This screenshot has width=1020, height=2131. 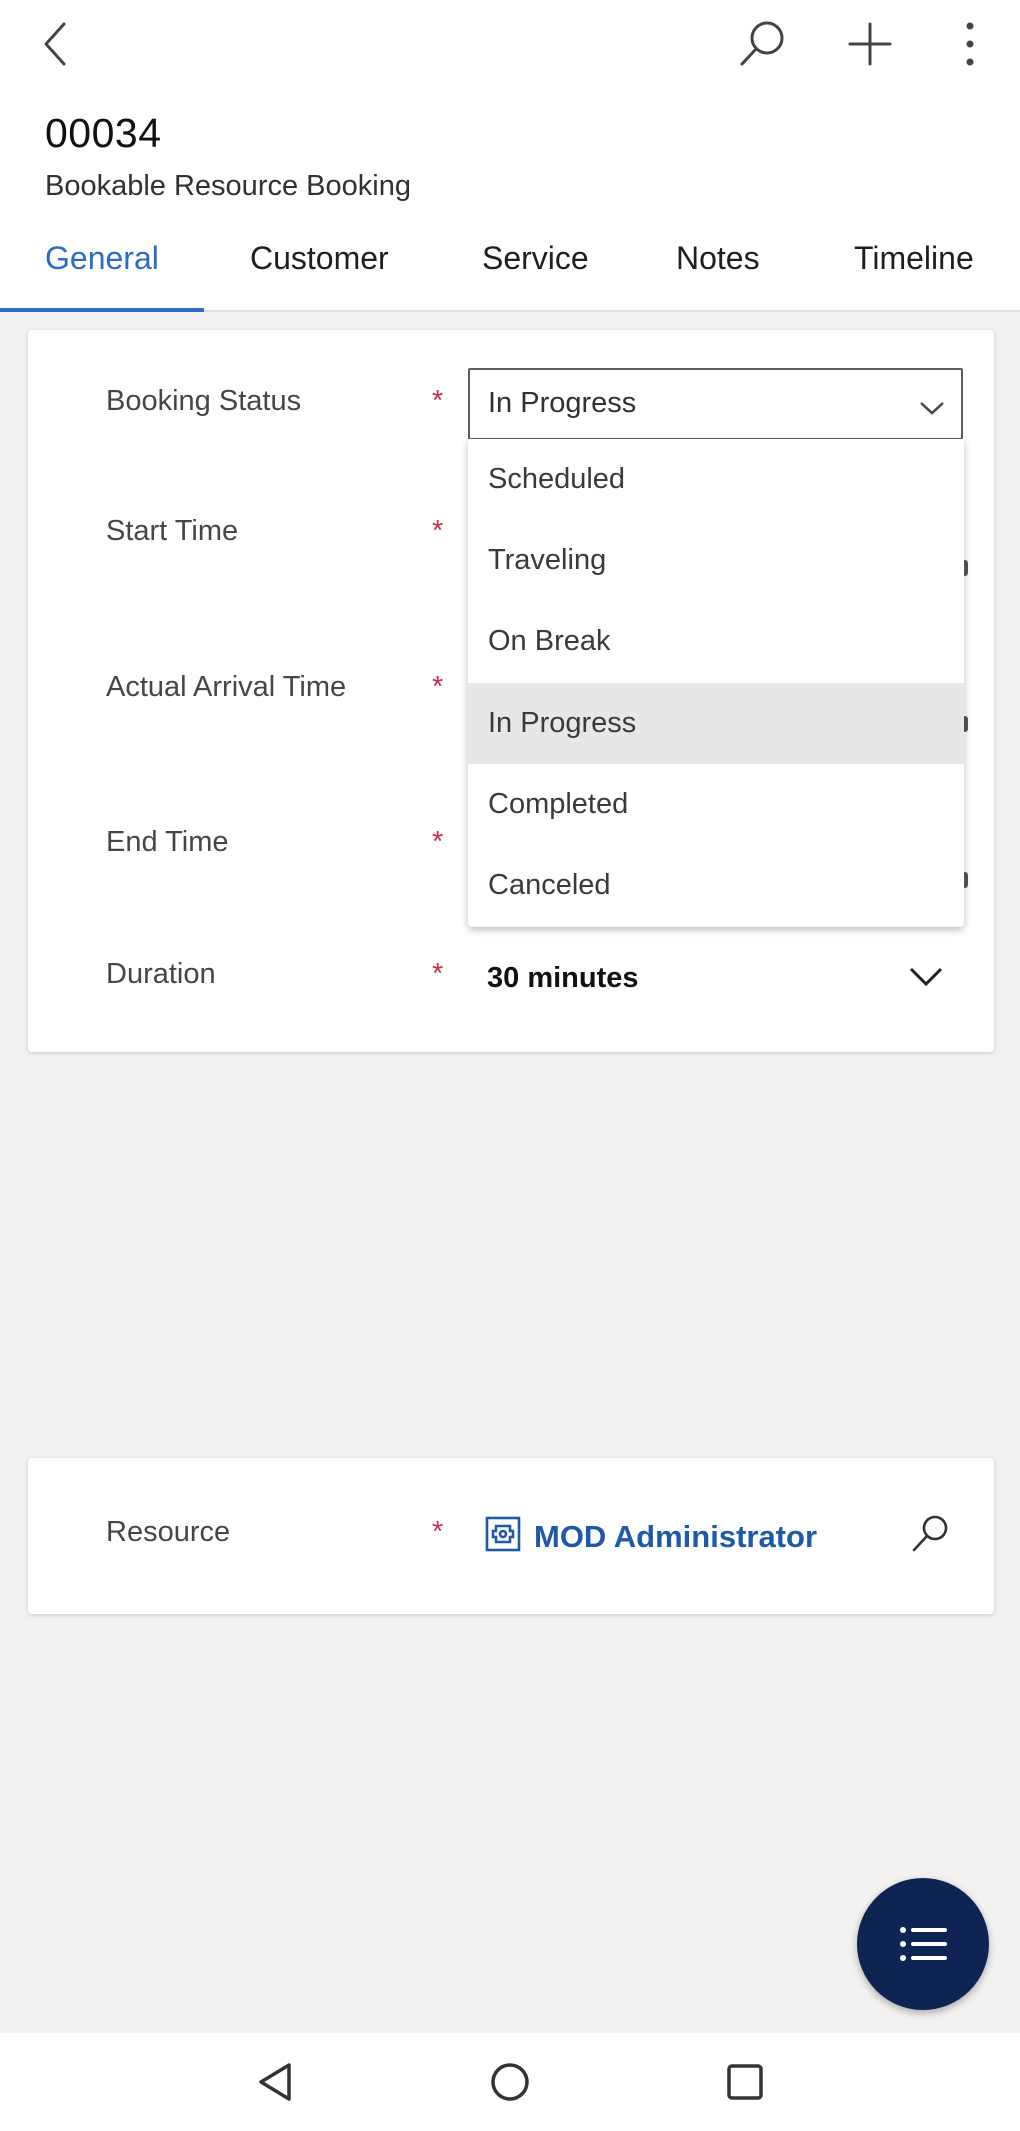 I want to click on start-time-label: Start Time, so click(x=172, y=531).